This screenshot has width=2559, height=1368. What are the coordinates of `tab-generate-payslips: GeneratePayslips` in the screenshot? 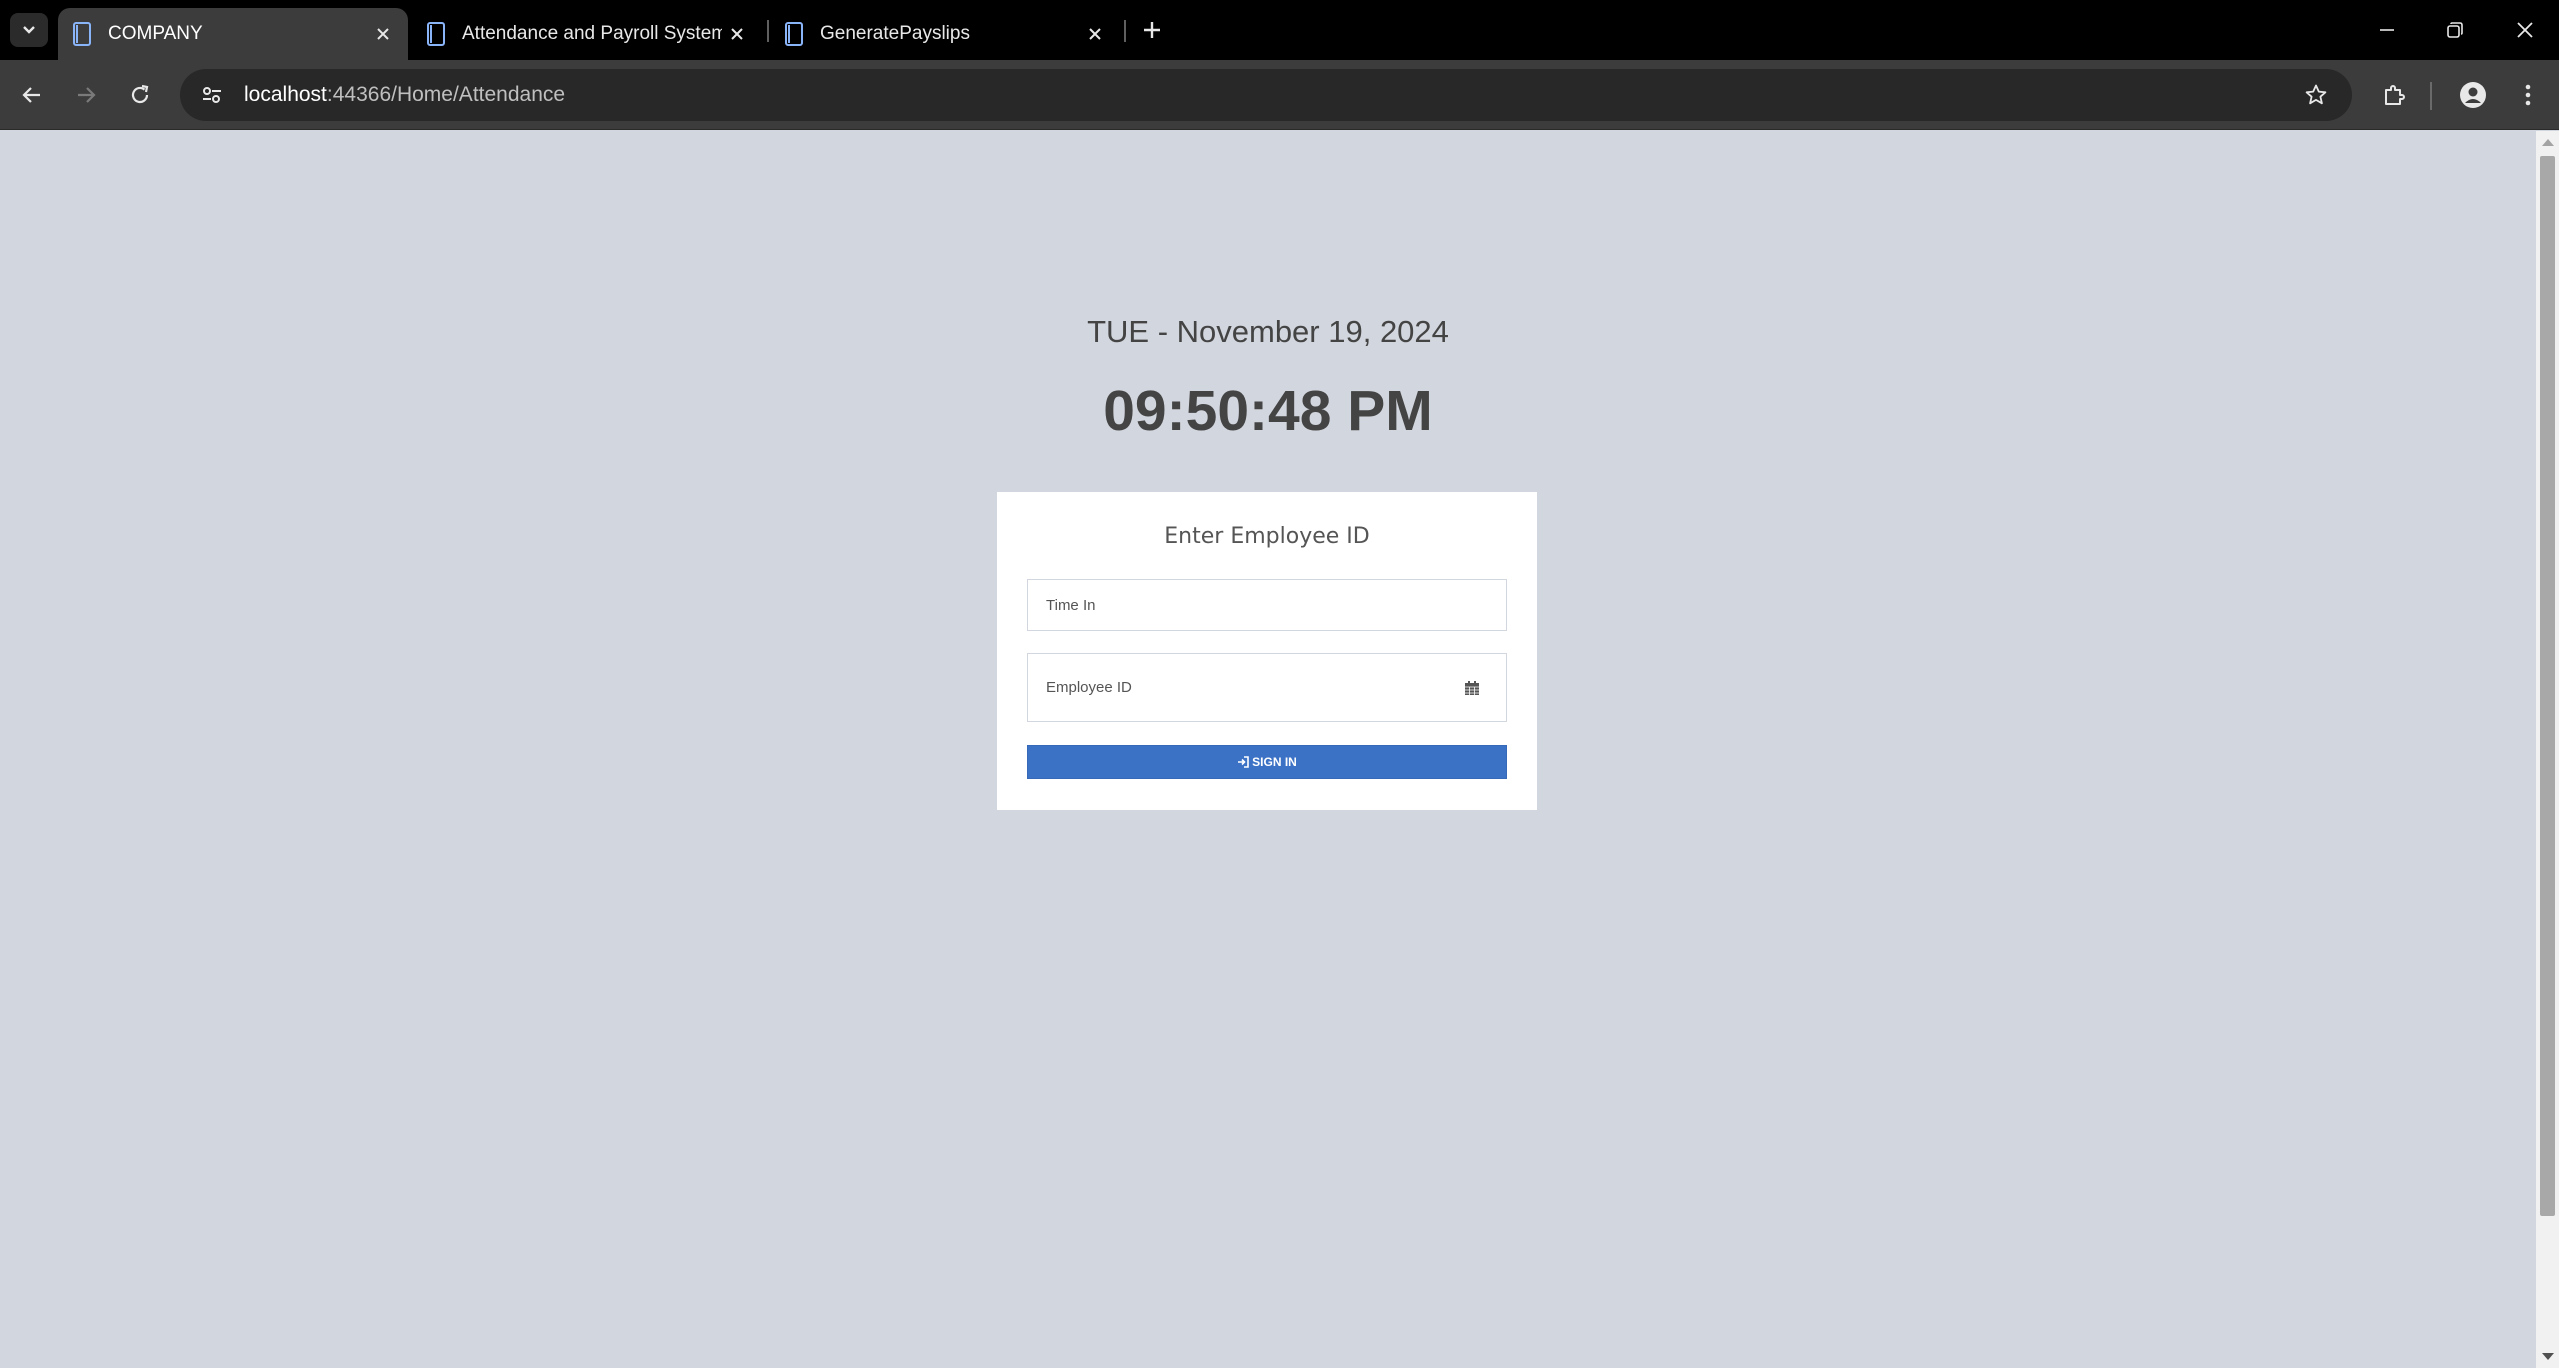 It's located at (945, 34).